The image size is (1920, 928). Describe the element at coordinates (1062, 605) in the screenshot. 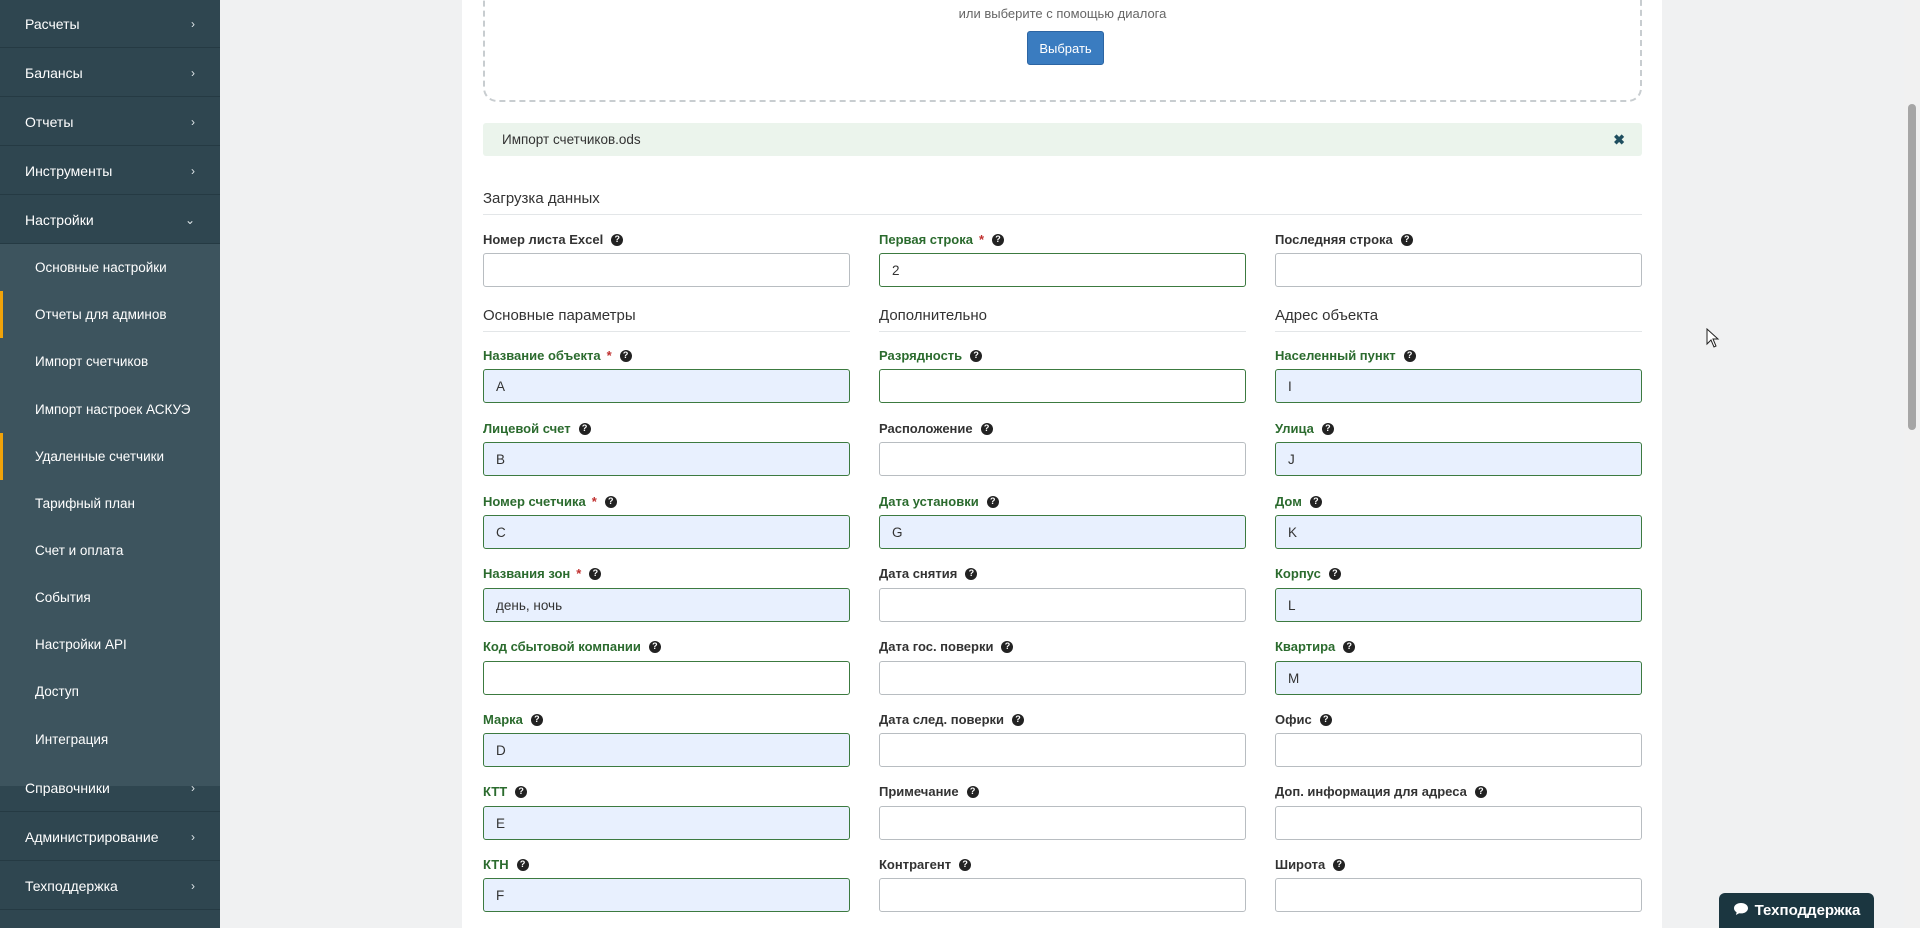

I see `removal-date-input` at that location.